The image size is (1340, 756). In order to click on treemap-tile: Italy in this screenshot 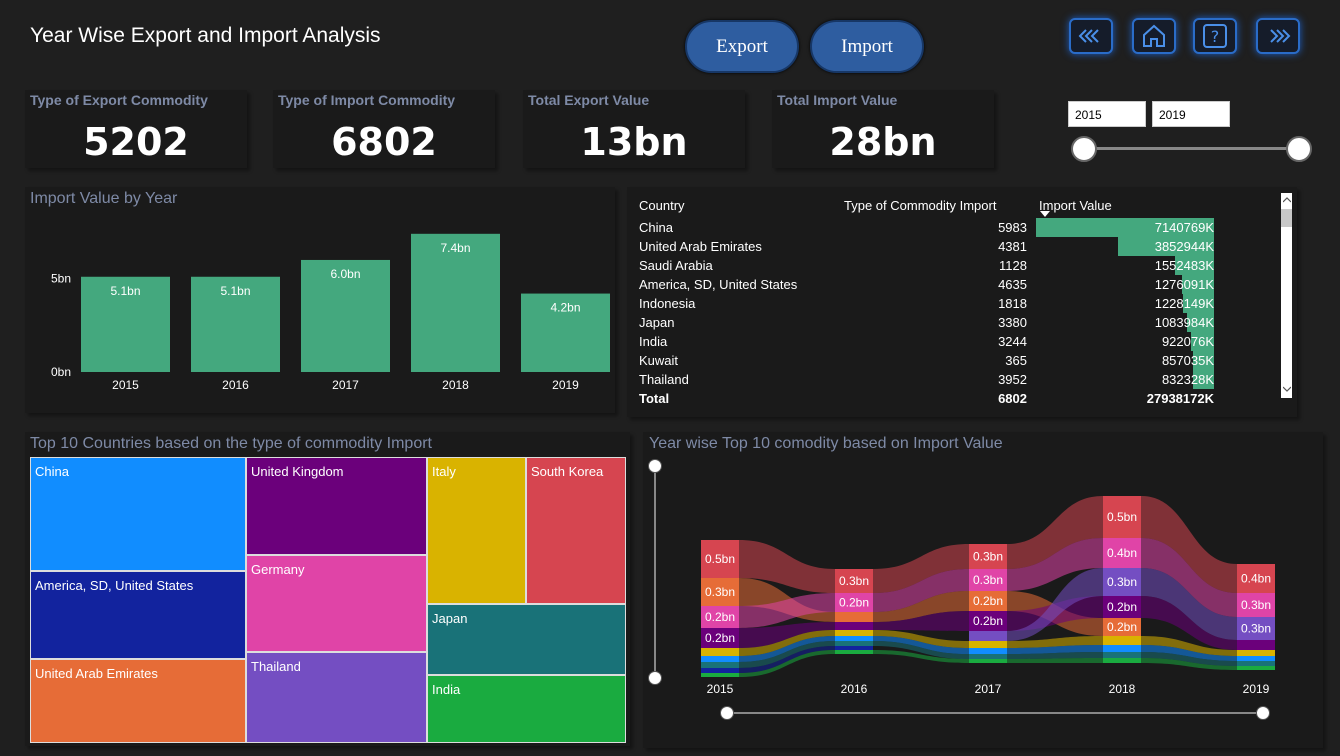, I will do `click(476, 530)`.